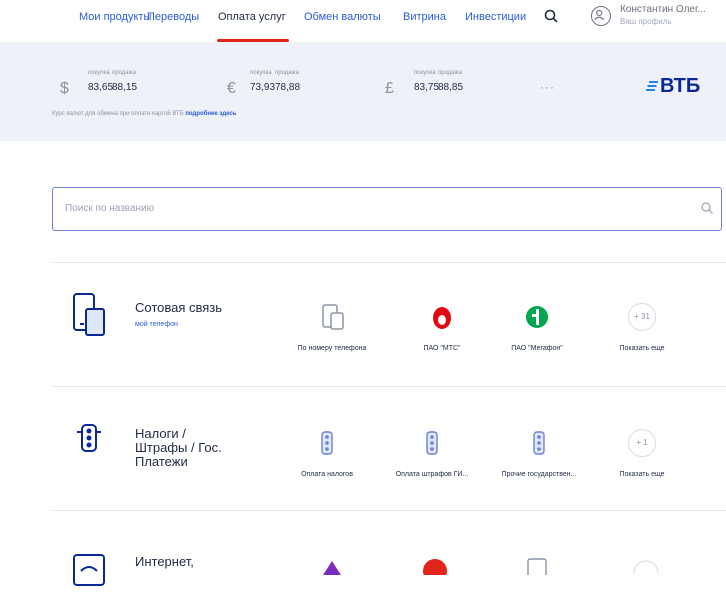 This screenshot has height=597, width=726. I want to click on category-title: Интернет,, so click(164, 562).